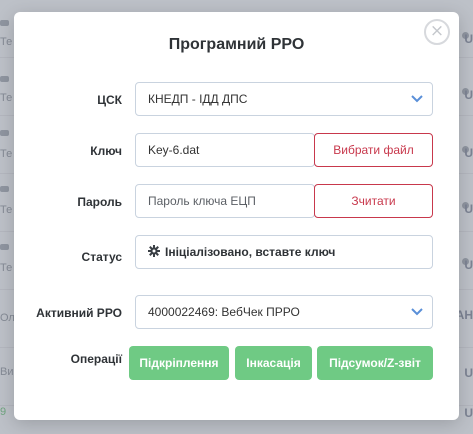  Describe the element at coordinates (225, 150) in the screenshot. I see `key-file-field: Key-6.dat` at that location.